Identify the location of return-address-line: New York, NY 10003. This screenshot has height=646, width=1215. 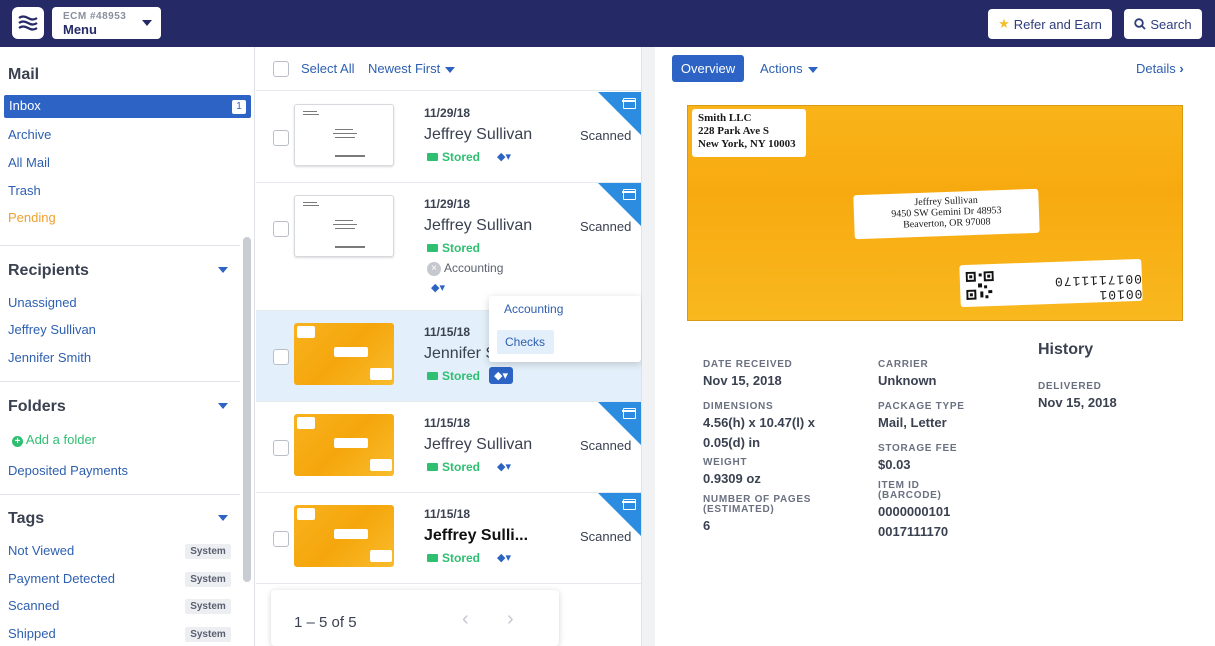
(747, 144).